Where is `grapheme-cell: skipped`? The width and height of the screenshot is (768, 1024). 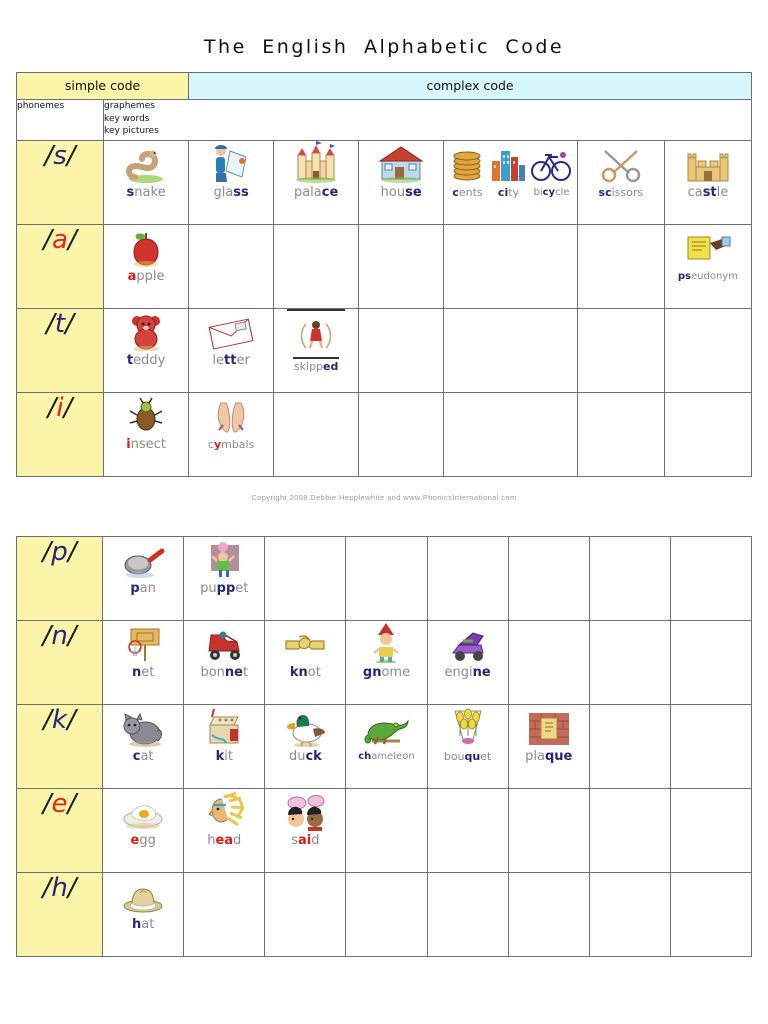
grapheme-cell: skipped is located at coordinates (316, 350).